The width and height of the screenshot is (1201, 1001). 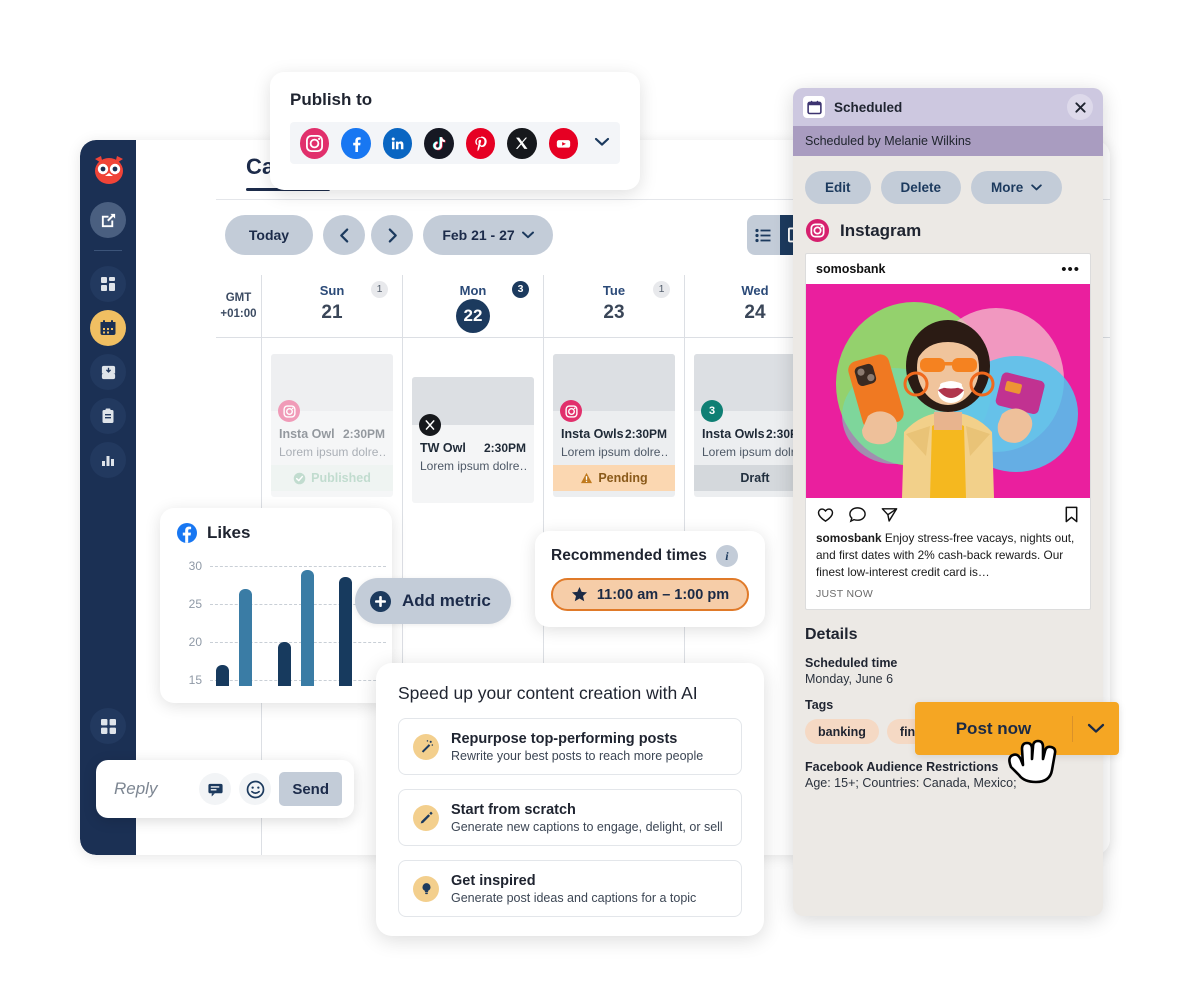 What do you see at coordinates (548, 693) in the screenshot?
I see `ai-card-title: Speed up your content creation with AI` at bounding box center [548, 693].